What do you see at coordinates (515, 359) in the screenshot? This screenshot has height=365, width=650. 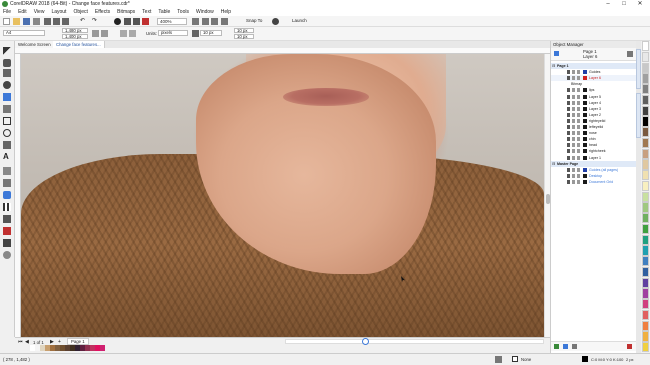 I see `fill-none-swatch` at bounding box center [515, 359].